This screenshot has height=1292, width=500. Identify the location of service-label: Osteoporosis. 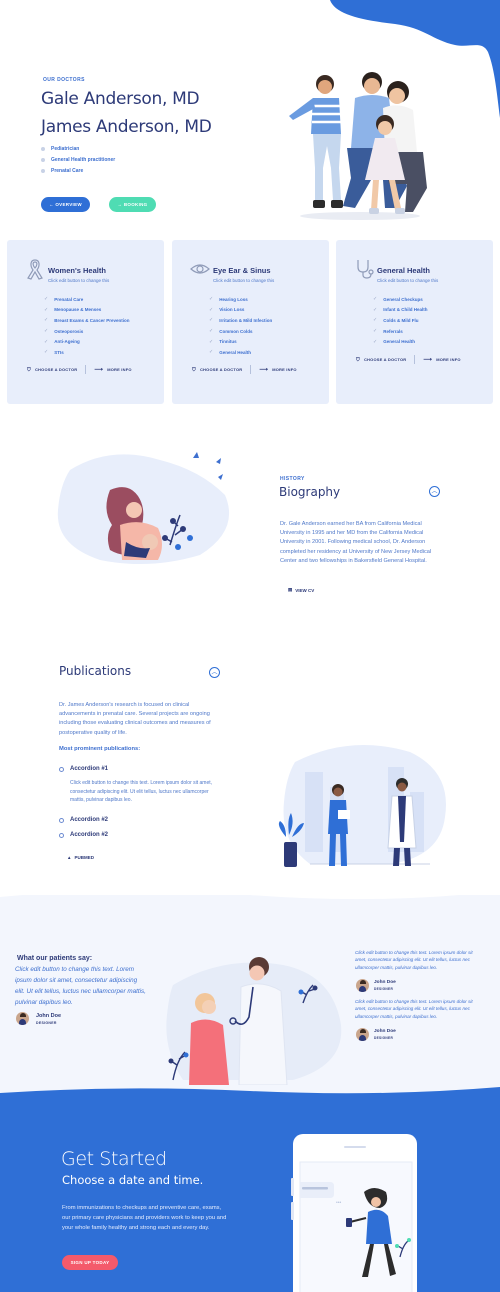
(69, 331).